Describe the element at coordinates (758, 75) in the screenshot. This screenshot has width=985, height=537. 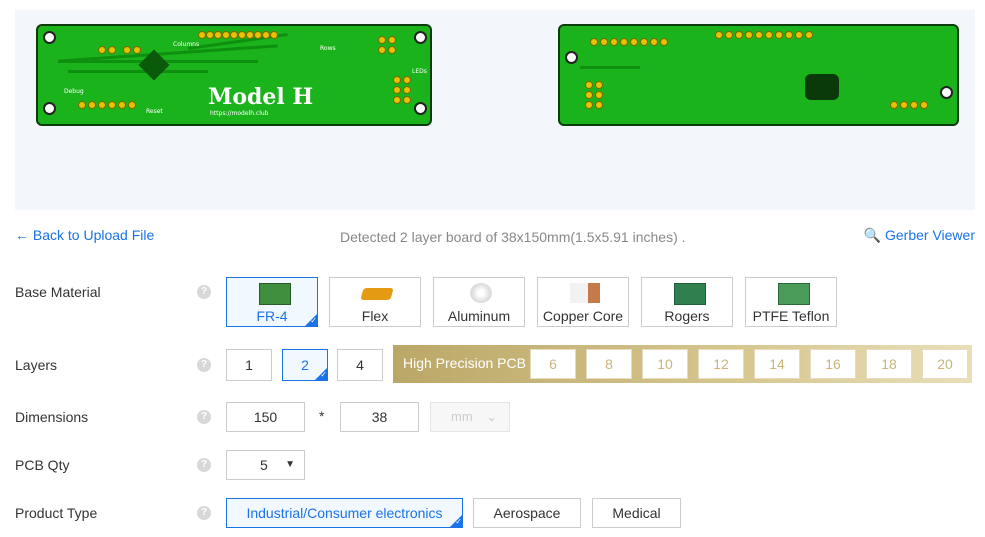
I see `pcb-back-image` at that location.